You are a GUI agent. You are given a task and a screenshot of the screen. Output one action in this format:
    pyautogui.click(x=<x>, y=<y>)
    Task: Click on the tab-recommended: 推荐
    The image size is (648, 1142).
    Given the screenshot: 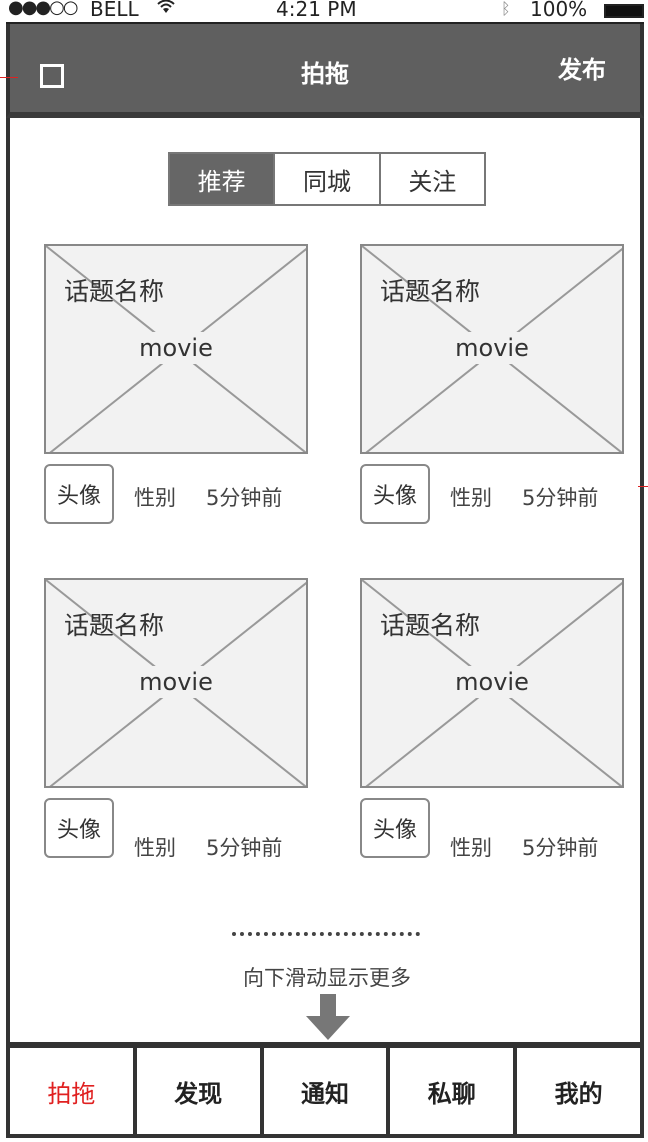 What is the action you would take?
    pyautogui.click(x=223, y=179)
    